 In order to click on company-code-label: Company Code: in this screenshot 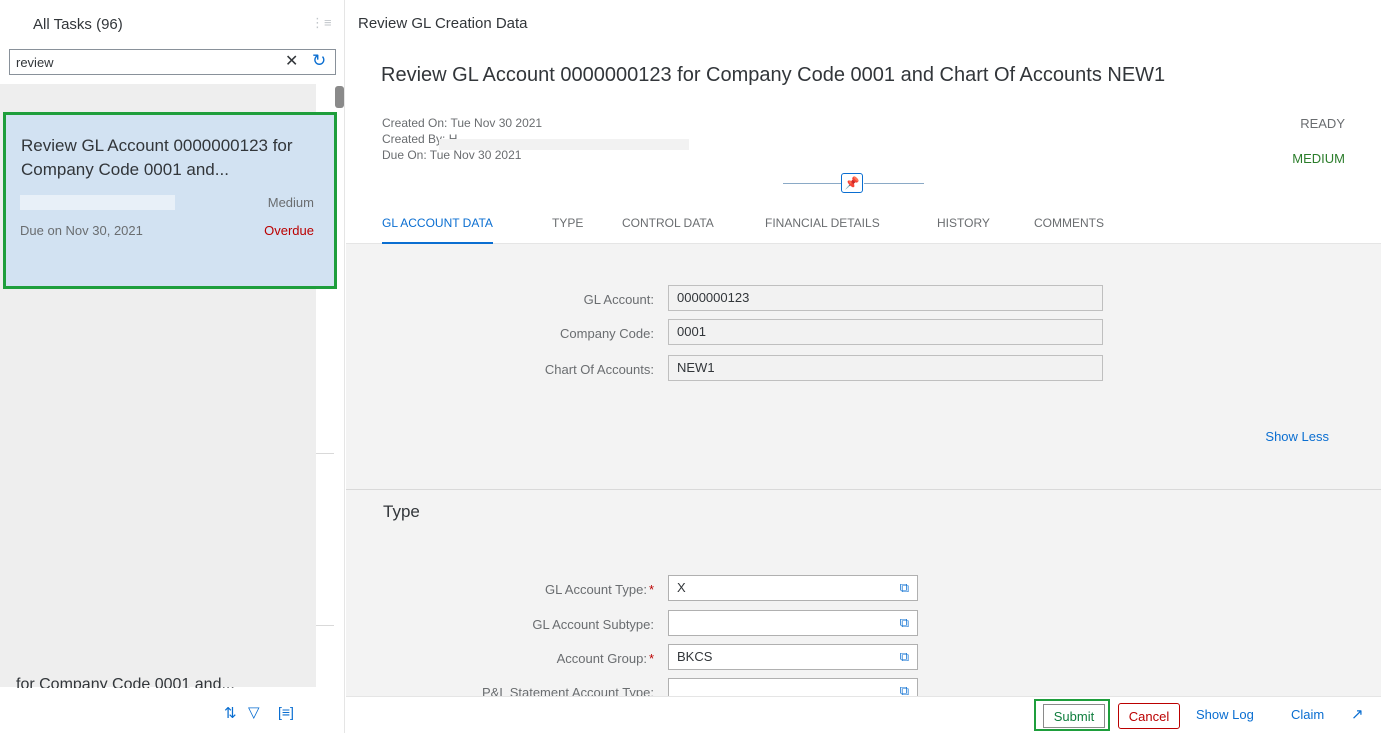, I will do `click(607, 333)`.